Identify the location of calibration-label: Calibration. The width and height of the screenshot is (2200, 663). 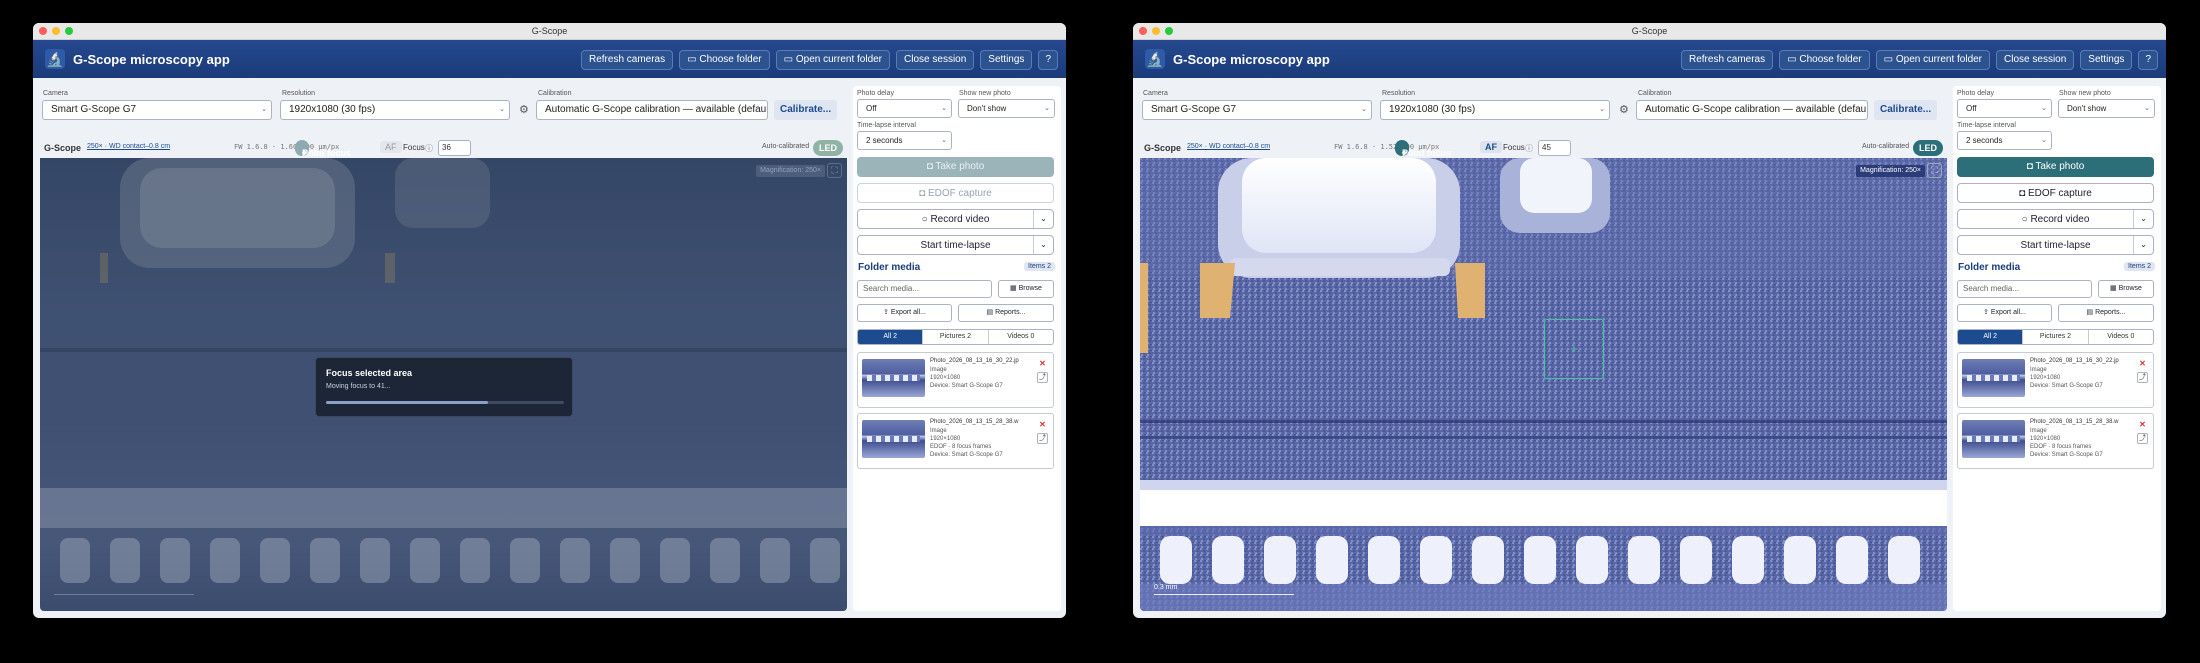
(555, 93).